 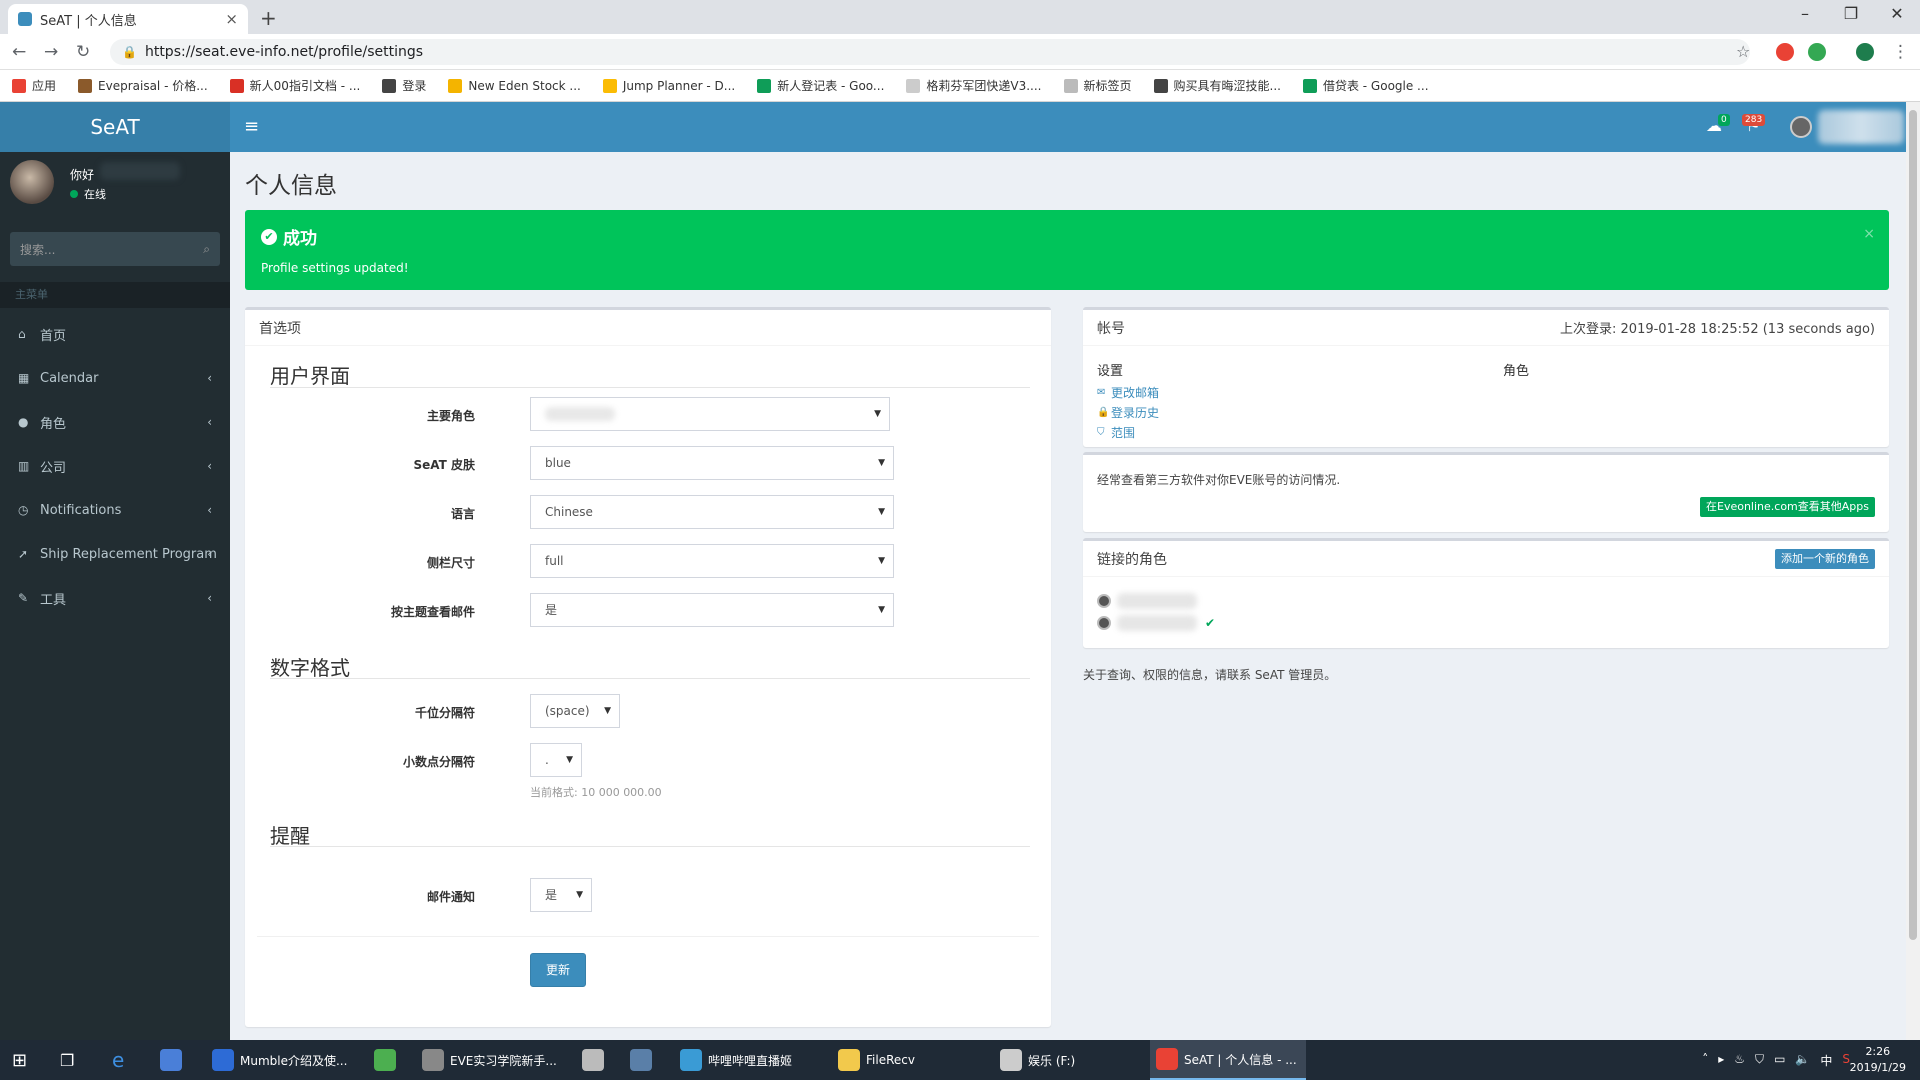 What do you see at coordinates (1210, 675) in the screenshot?
I see `admin-contact-note: 关于查询、权限的信息，请联系 SeAT 管理员。` at bounding box center [1210, 675].